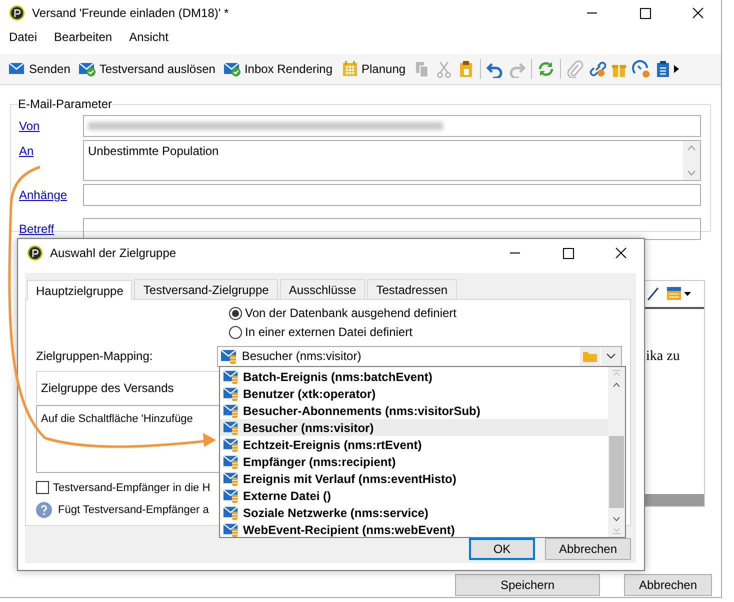  Describe the element at coordinates (414, 512) in the screenshot. I see `dropdown-option: Soziale Netzwerke (nms:service)` at that location.